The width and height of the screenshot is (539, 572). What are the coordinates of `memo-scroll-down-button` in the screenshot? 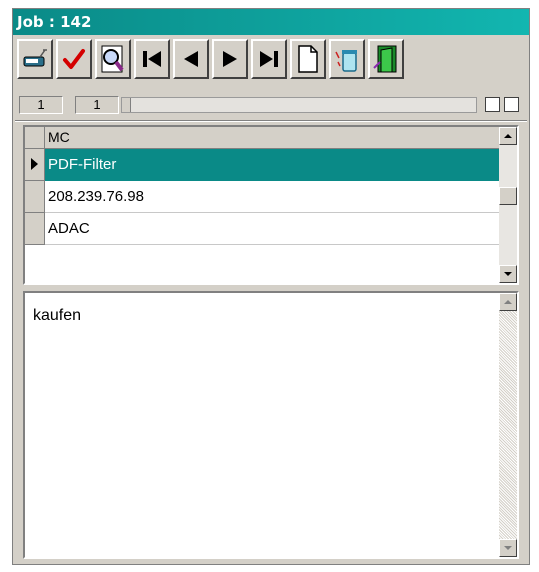 It's located at (508, 548).